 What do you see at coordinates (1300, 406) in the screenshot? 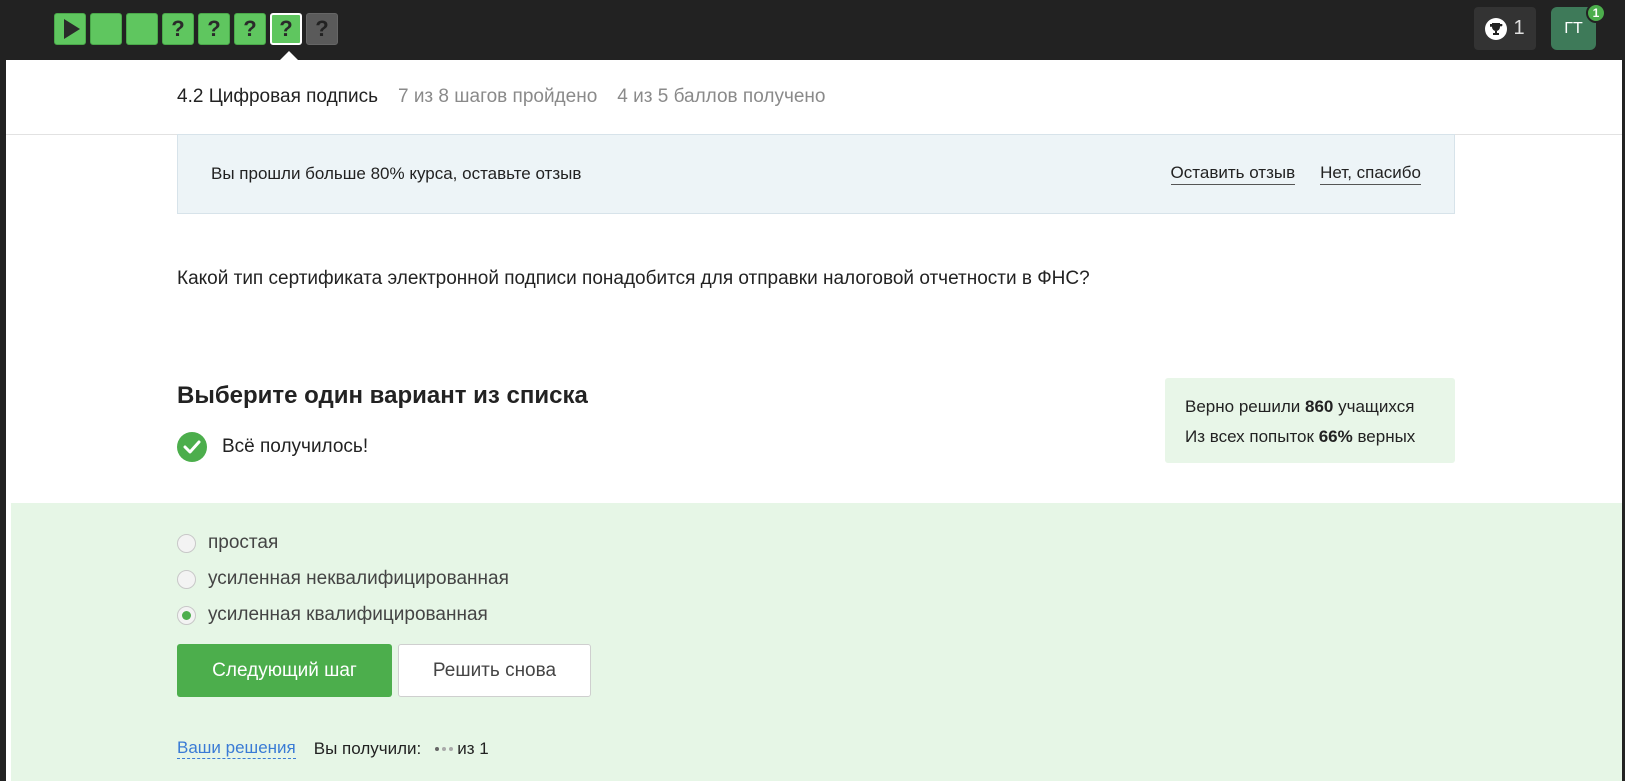
I see `solved-stat: Верно решили 860 учащихся` at bounding box center [1300, 406].